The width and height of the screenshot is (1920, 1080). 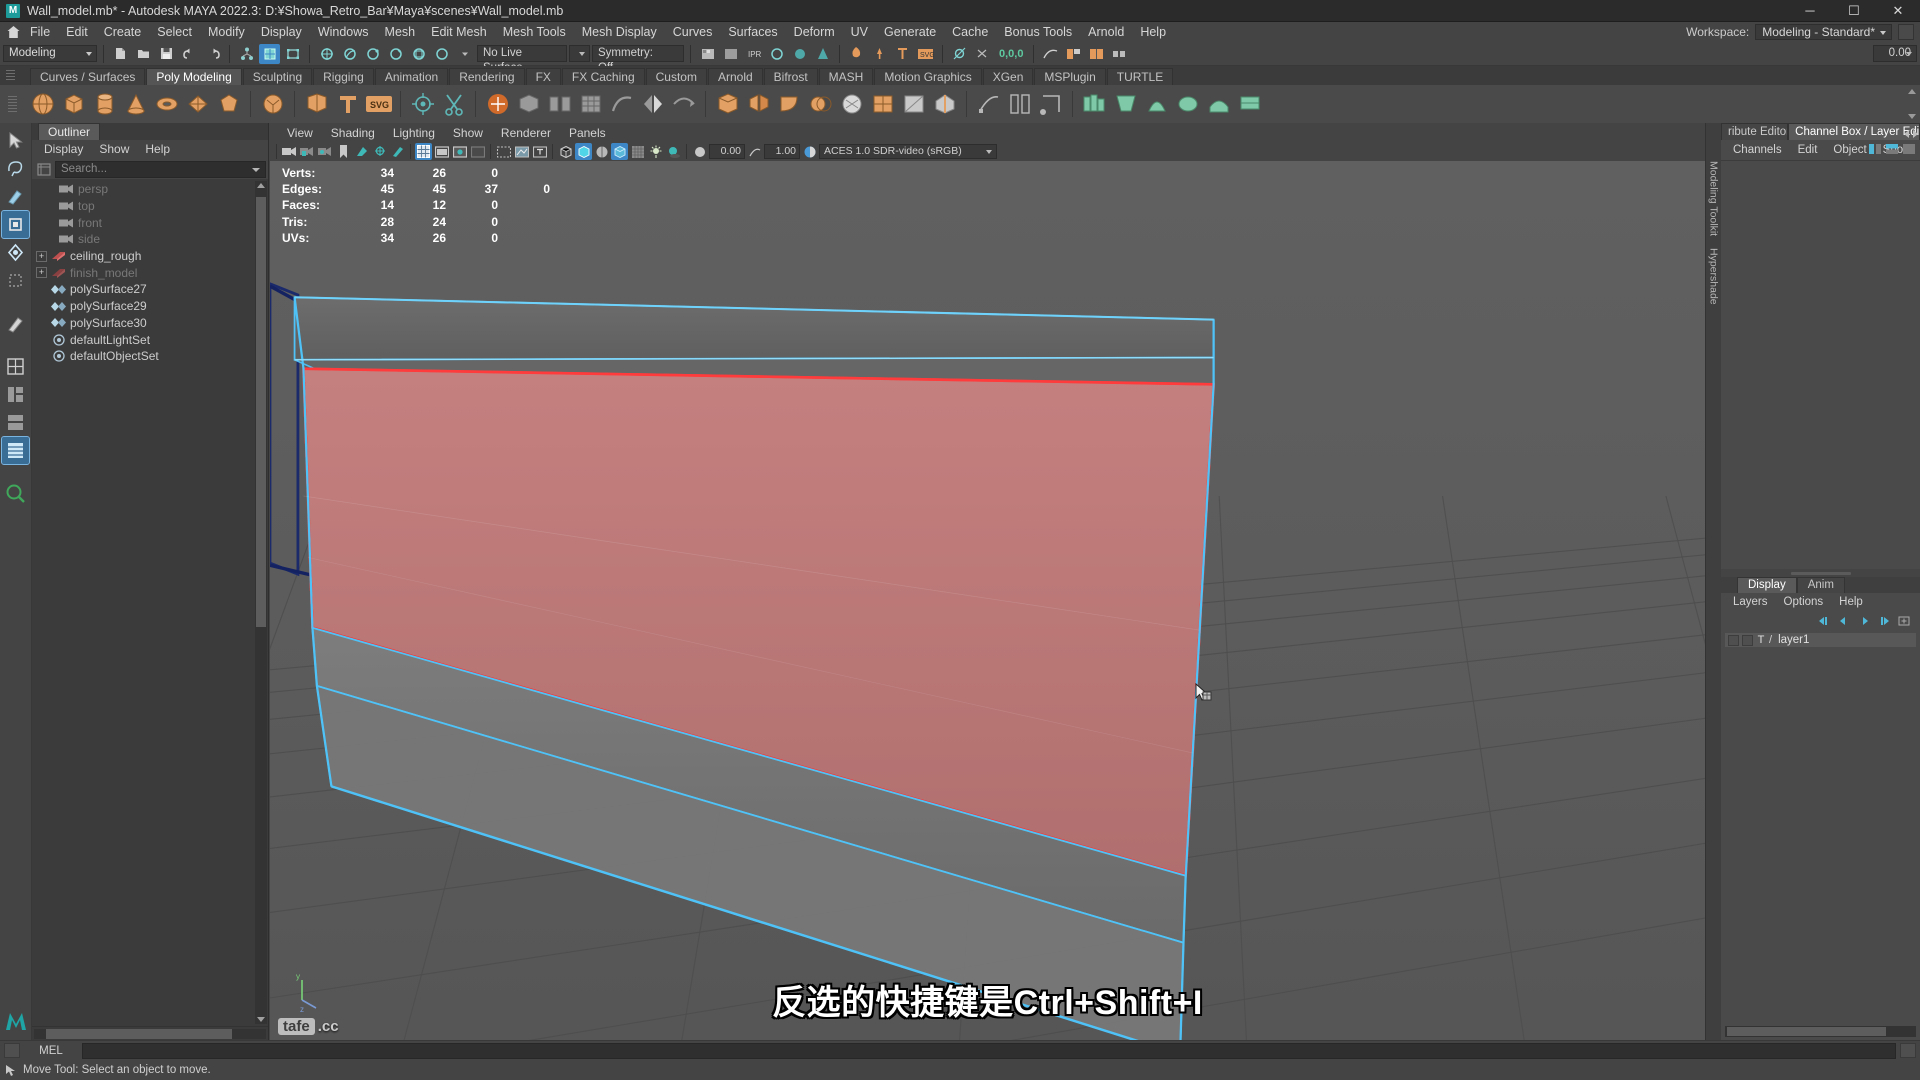 What do you see at coordinates (88, 76) in the screenshot?
I see `shelf-tab-curves-surfaces: Curves / Surfaces` at bounding box center [88, 76].